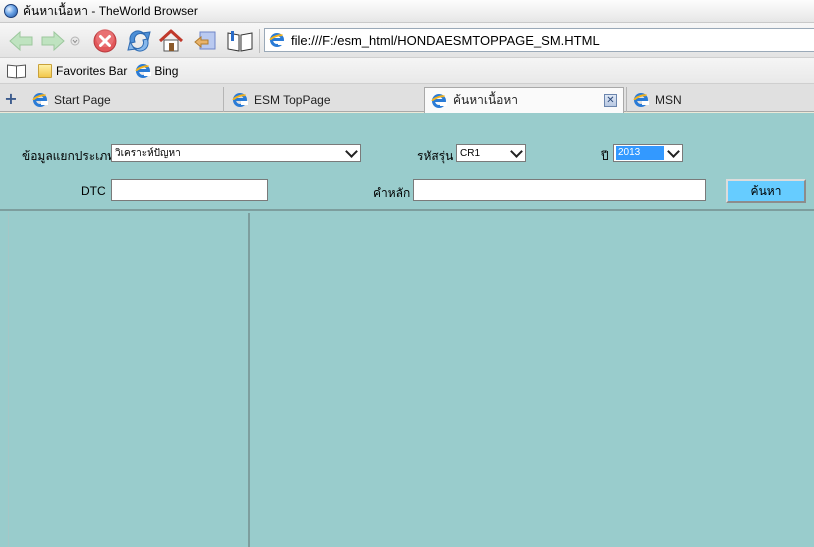 This screenshot has height=547, width=814. I want to click on toolbar-separator, so click(259, 41).